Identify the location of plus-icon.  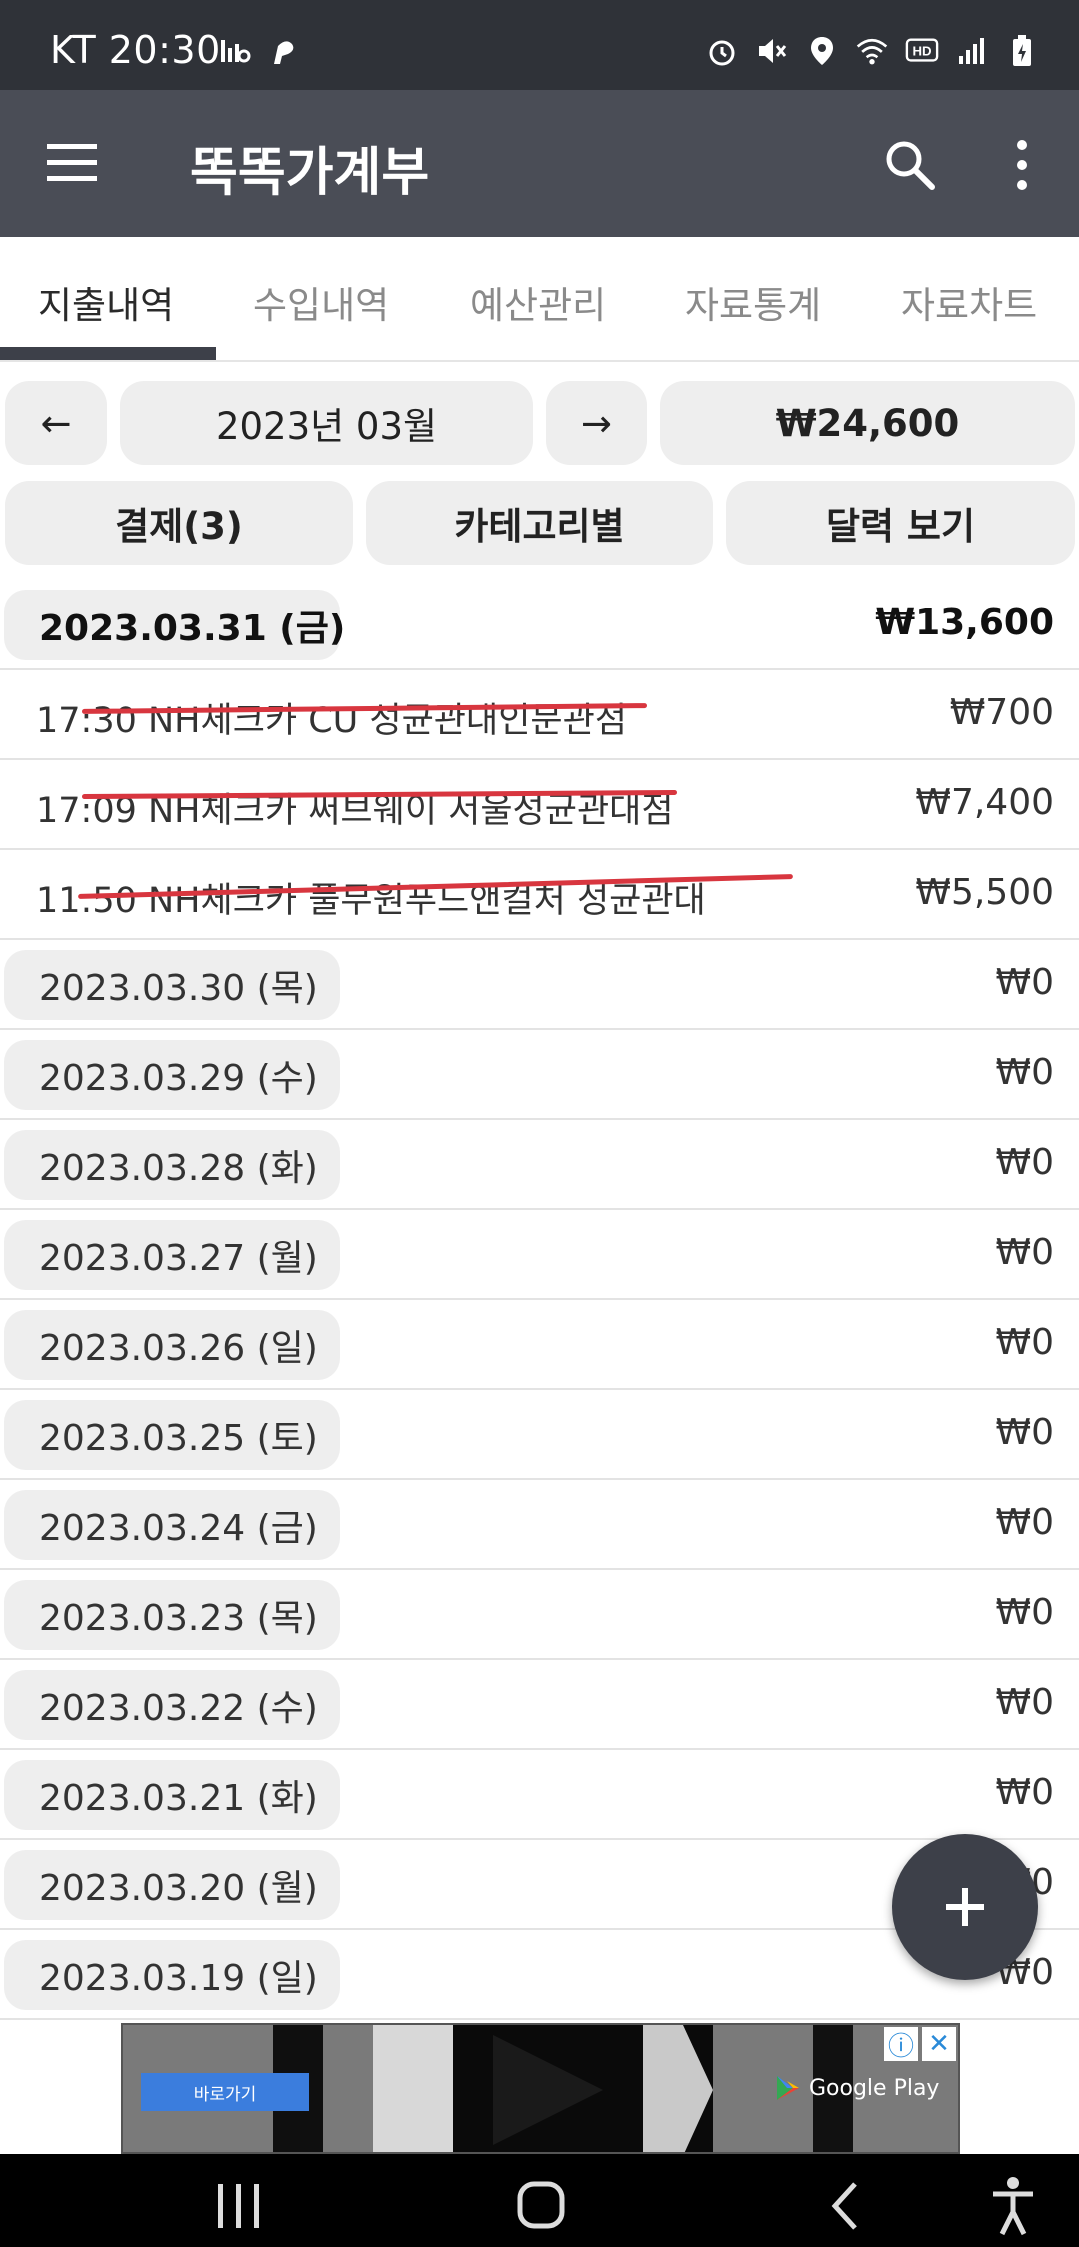
(965, 1907).